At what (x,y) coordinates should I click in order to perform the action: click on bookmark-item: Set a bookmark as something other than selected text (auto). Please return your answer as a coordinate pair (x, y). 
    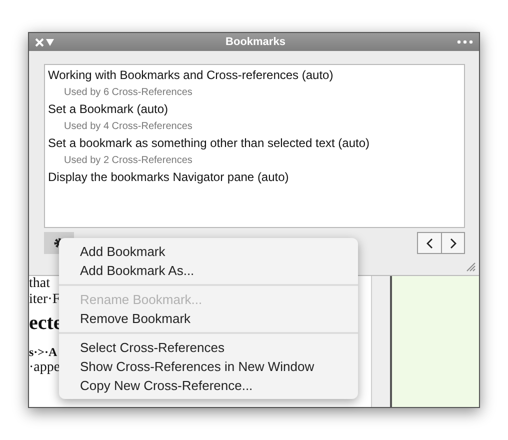
    Looking at the image, I should click on (254, 143).